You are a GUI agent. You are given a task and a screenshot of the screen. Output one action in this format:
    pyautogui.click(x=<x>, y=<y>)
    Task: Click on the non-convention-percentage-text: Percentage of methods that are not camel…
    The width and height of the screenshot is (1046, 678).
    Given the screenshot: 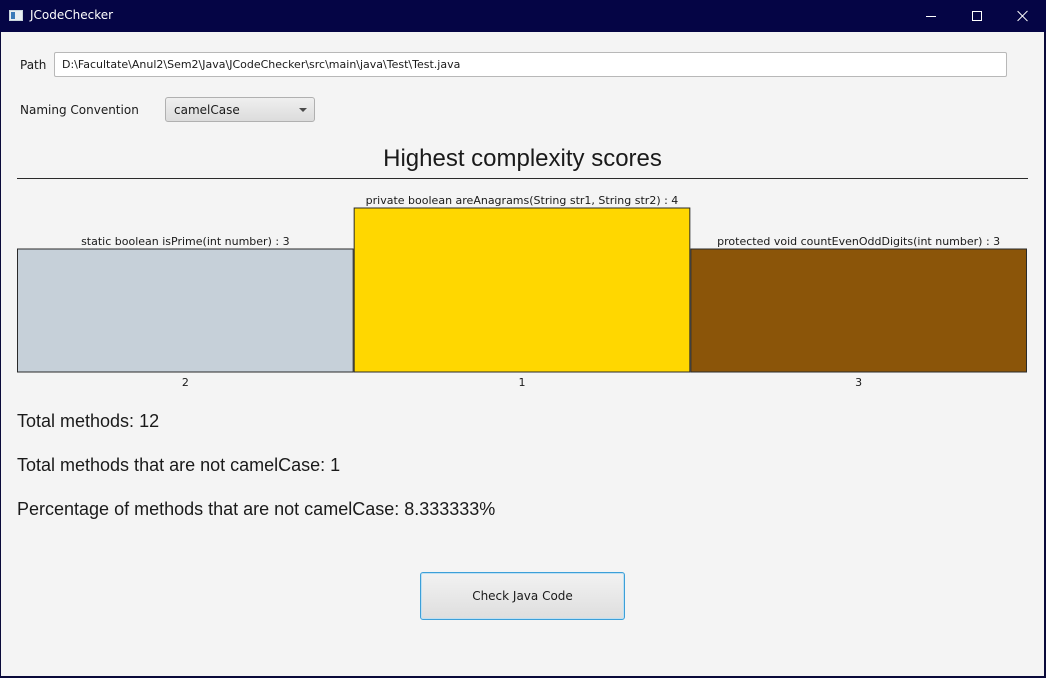 What is the action you would take?
    pyautogui.click(x=256, y=509)
    